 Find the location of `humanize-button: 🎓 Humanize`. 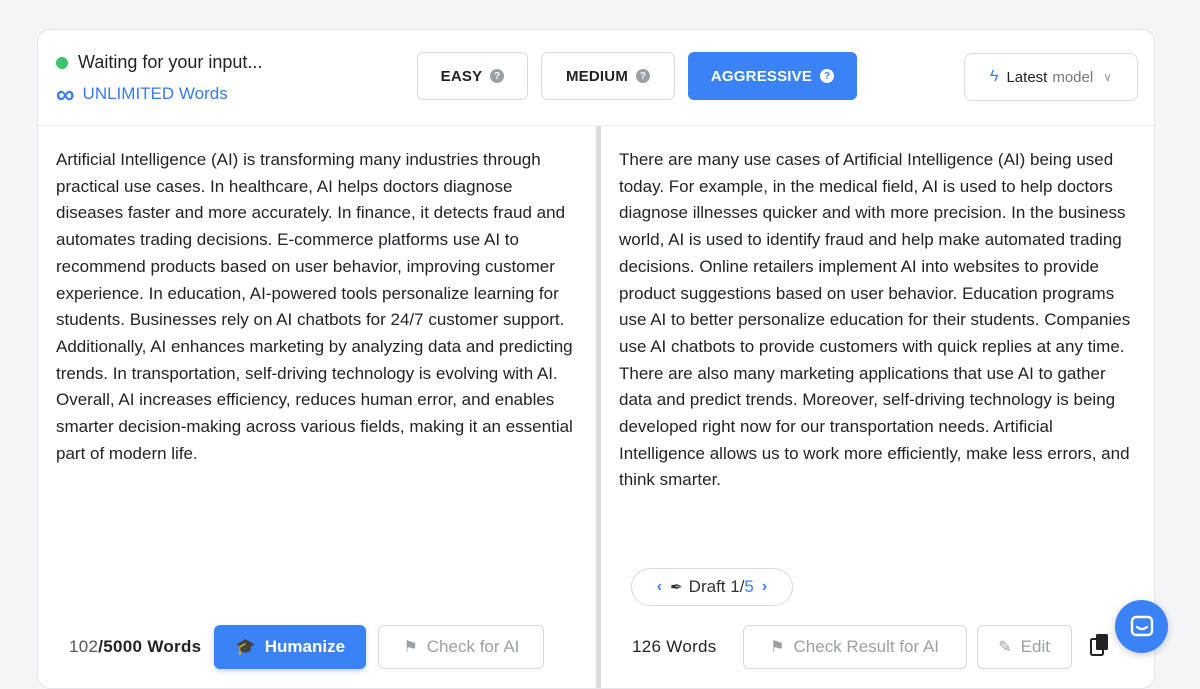

humanize-button: 🎓 Humanize is located at coordinates (290, 647).